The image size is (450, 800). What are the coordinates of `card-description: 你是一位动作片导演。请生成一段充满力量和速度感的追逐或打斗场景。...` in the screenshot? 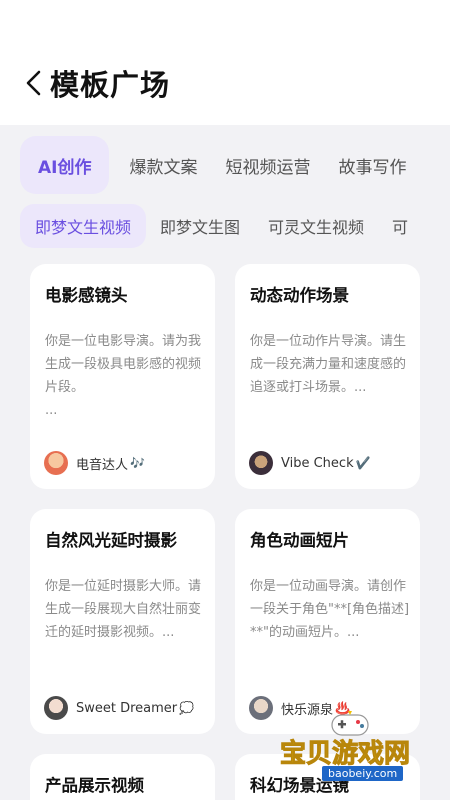 It's located at (328, 364).